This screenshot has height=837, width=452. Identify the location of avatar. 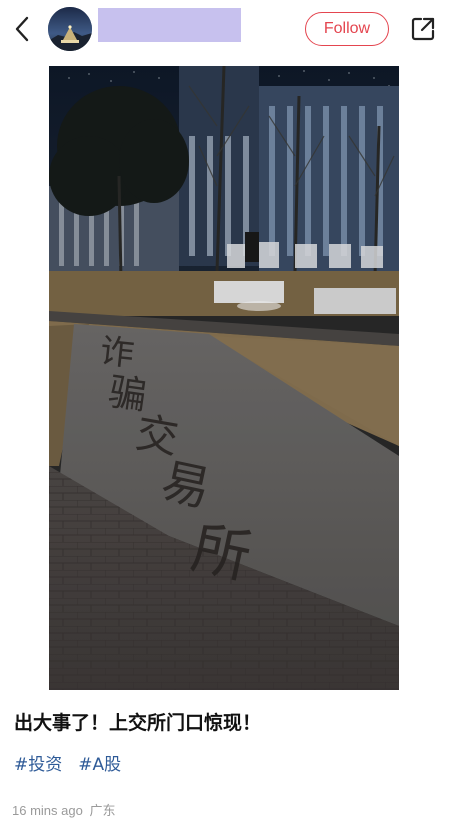
(70, 29).